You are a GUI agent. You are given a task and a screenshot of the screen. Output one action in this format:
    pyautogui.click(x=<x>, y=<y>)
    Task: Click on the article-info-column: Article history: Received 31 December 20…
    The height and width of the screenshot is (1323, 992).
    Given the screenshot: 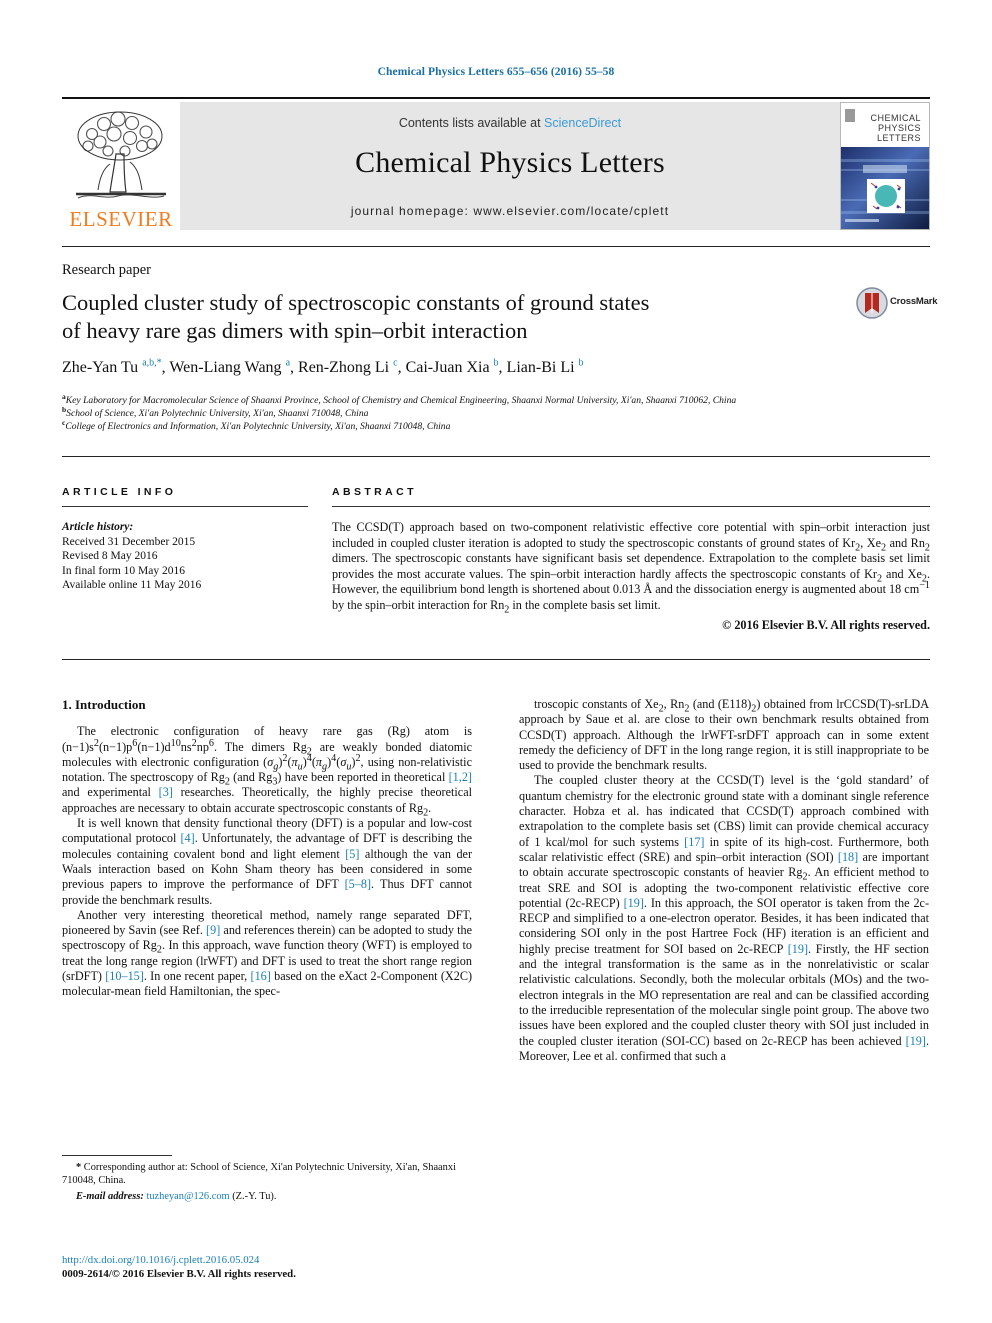 What is the action you would take?
    pyautogui.click(x=185, y=556)
    